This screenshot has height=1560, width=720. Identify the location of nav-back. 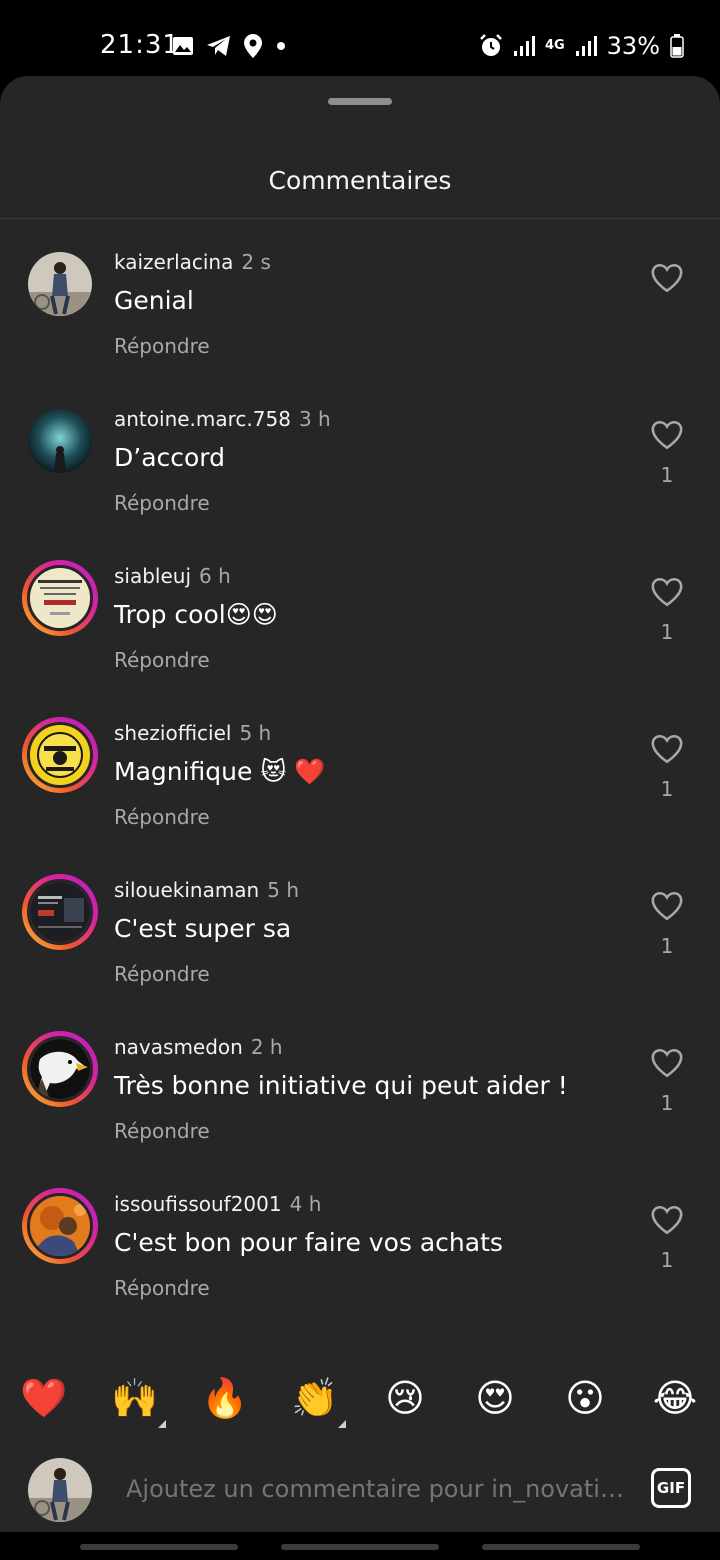
(561, 1547).